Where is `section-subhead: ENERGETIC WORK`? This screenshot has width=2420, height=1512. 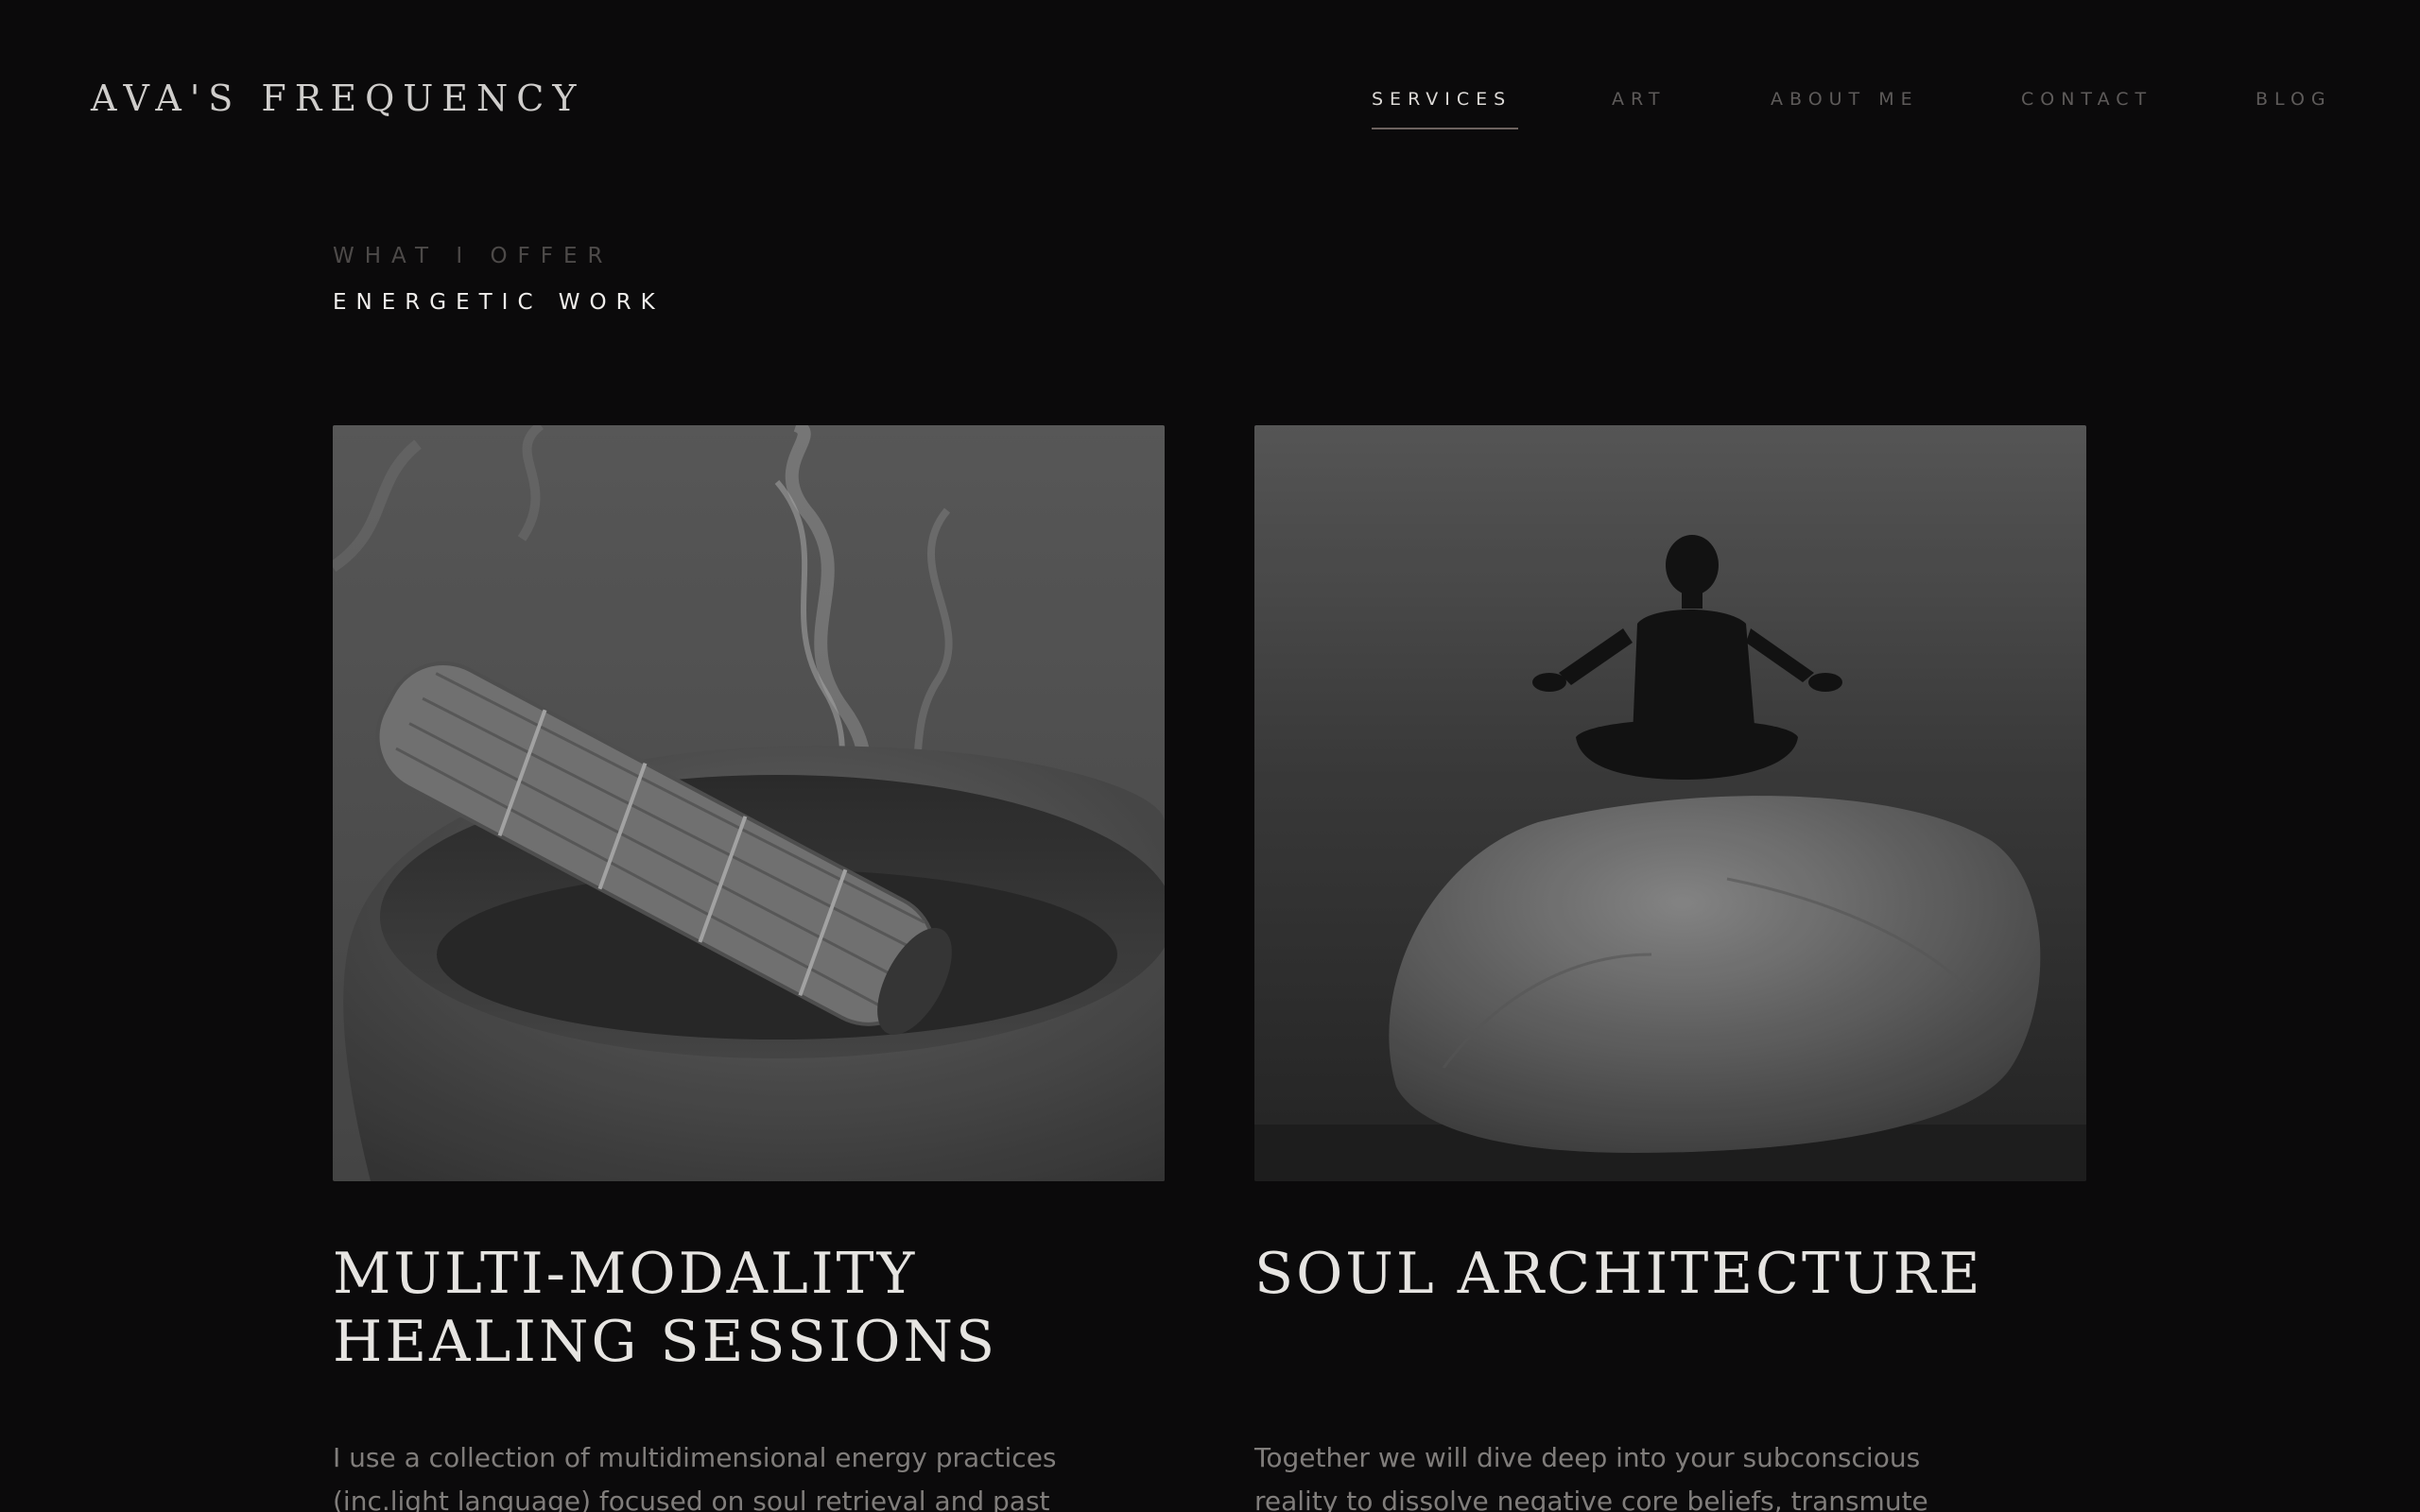 section-subhead: ENERGETIC WORK is located at coordinates (499, 302).